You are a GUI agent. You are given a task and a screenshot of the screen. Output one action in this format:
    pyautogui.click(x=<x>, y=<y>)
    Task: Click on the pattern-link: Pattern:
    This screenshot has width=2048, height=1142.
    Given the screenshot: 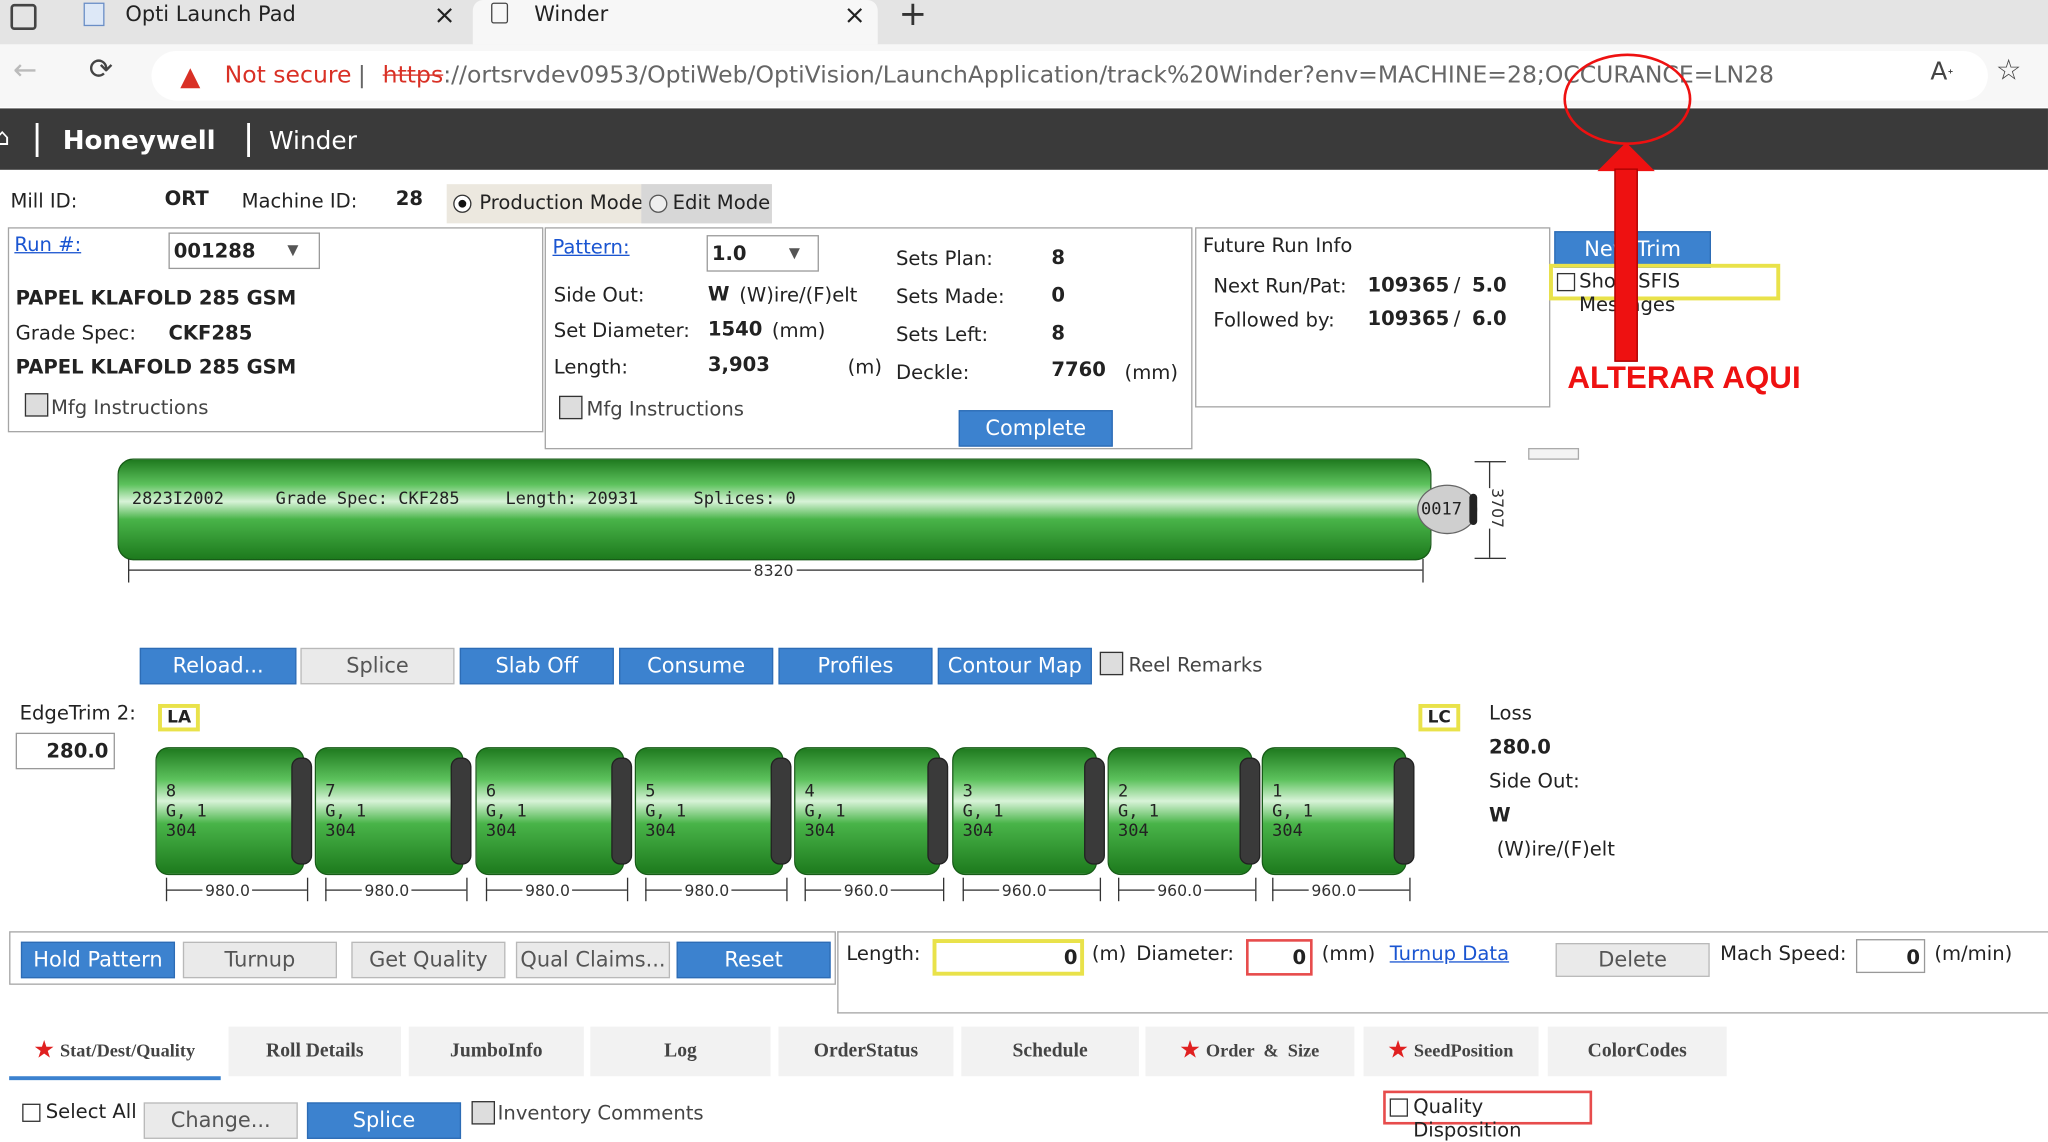 What is the action you would take?
    pyautogui.click(x=590, y=247)
    